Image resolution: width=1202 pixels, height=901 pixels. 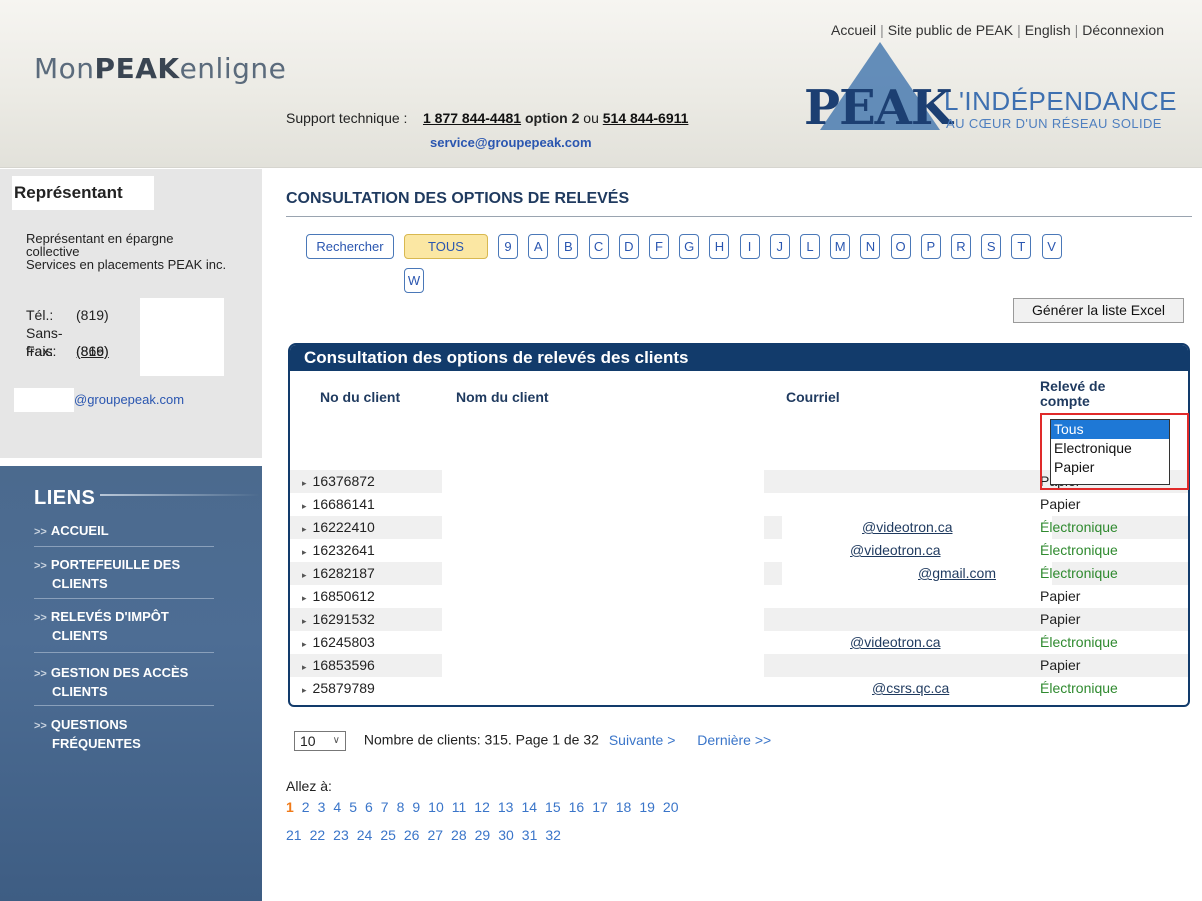 I want to click on letter-button-h: H, so click(x=719, y=246).